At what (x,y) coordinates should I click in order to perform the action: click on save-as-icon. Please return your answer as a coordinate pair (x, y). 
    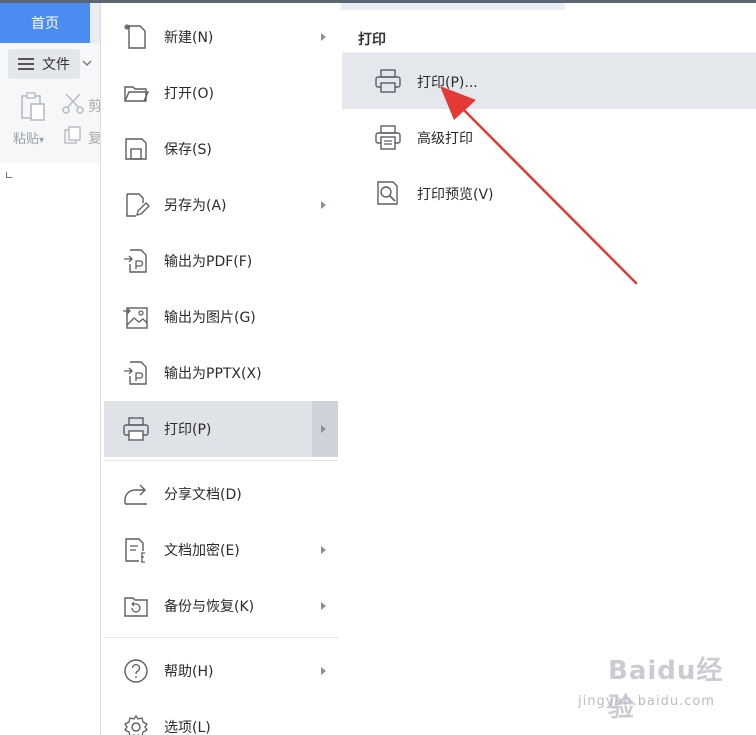
    Looking at the image, I should click on (138, 205).